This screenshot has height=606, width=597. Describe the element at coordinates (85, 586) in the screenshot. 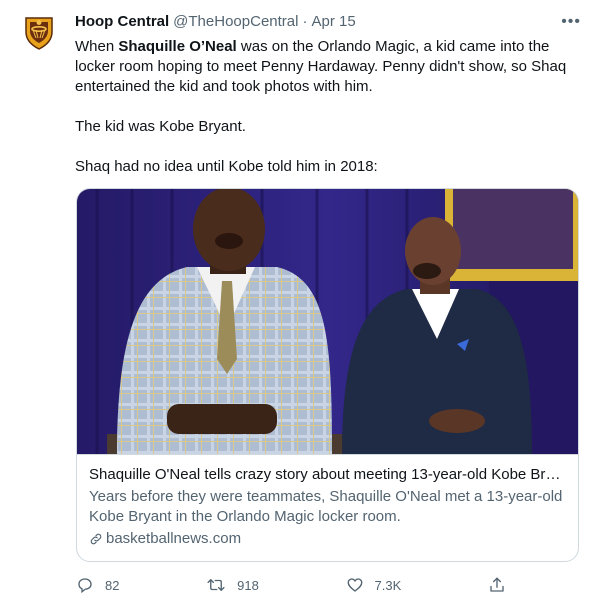

I see `reply-icon` at that location.